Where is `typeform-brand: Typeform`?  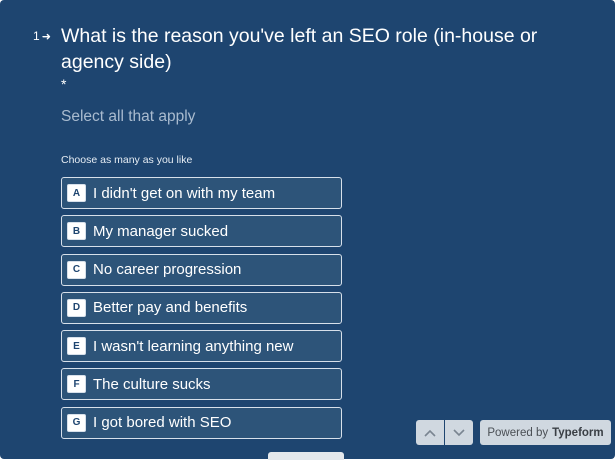 typeform-brand: Typeform is located at coordinates (578, 432).